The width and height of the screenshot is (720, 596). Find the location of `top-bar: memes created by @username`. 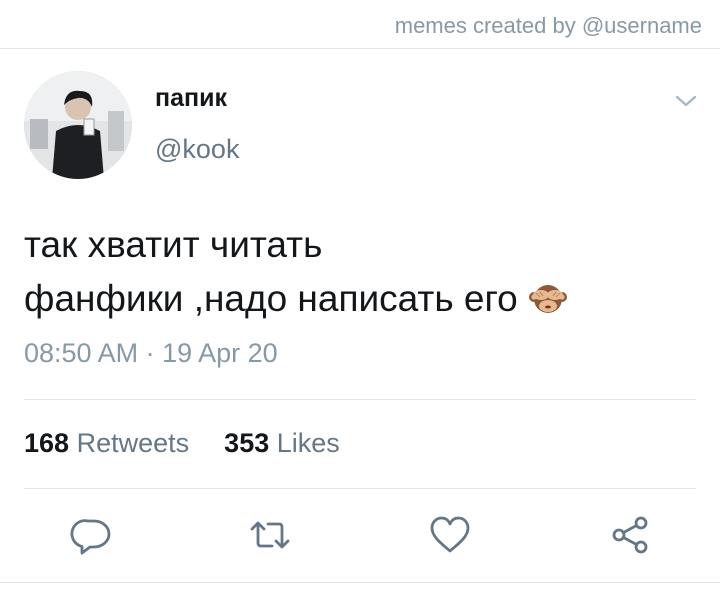

top-bar: memes created by @username is located at coordinates (360, 24).